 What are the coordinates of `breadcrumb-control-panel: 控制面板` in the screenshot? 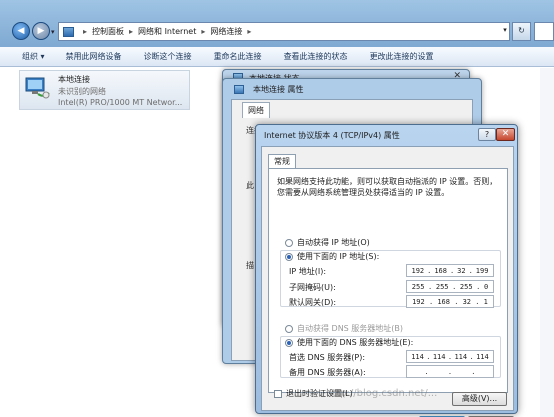 It's located at (108, 31).